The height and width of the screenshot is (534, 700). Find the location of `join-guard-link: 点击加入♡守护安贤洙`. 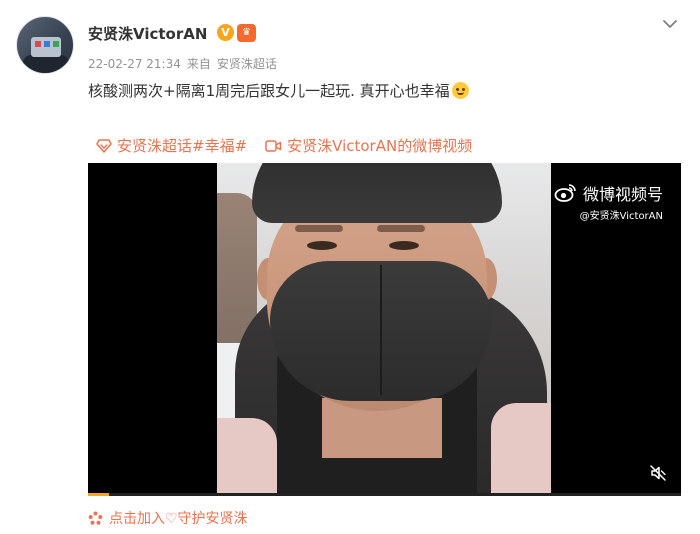

join-guard-link: 点击加入♡守护安贤洙 is located at coordinates (168, 518).